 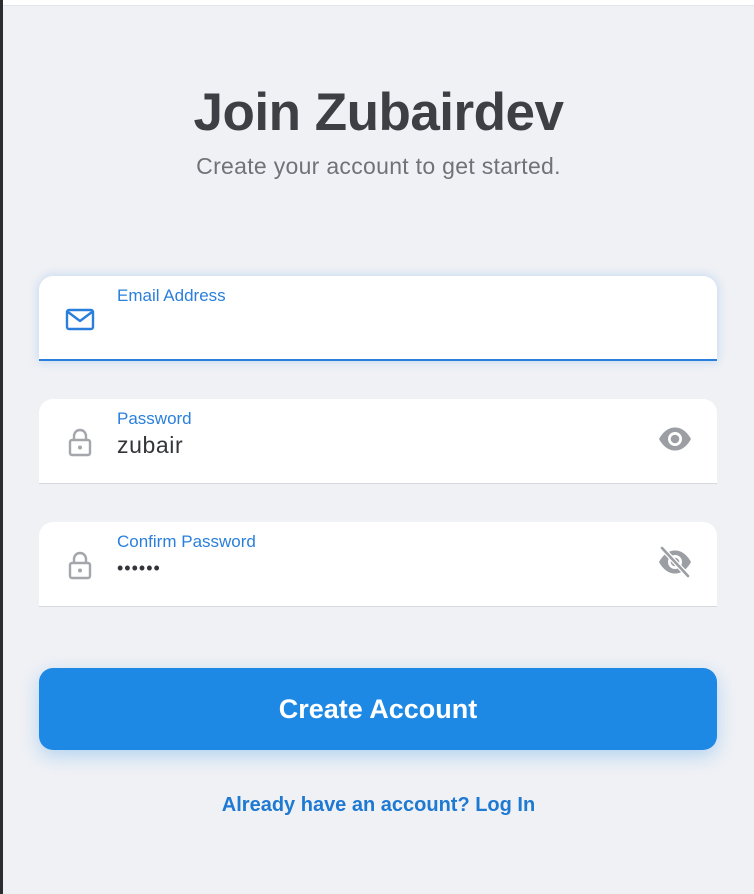 I want to click on eye-off-icon, so click(x=675, y=562).